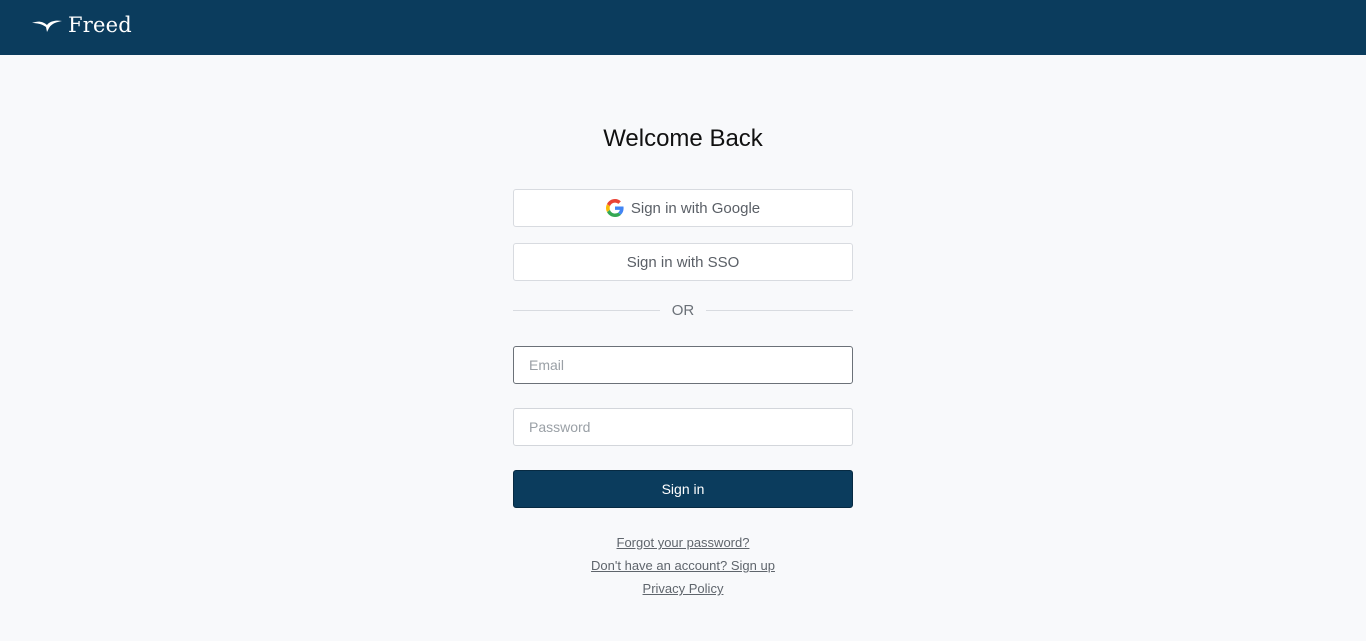 The image size is (1366, 641). I want to click on divider-text: OR, so click(683, 310).